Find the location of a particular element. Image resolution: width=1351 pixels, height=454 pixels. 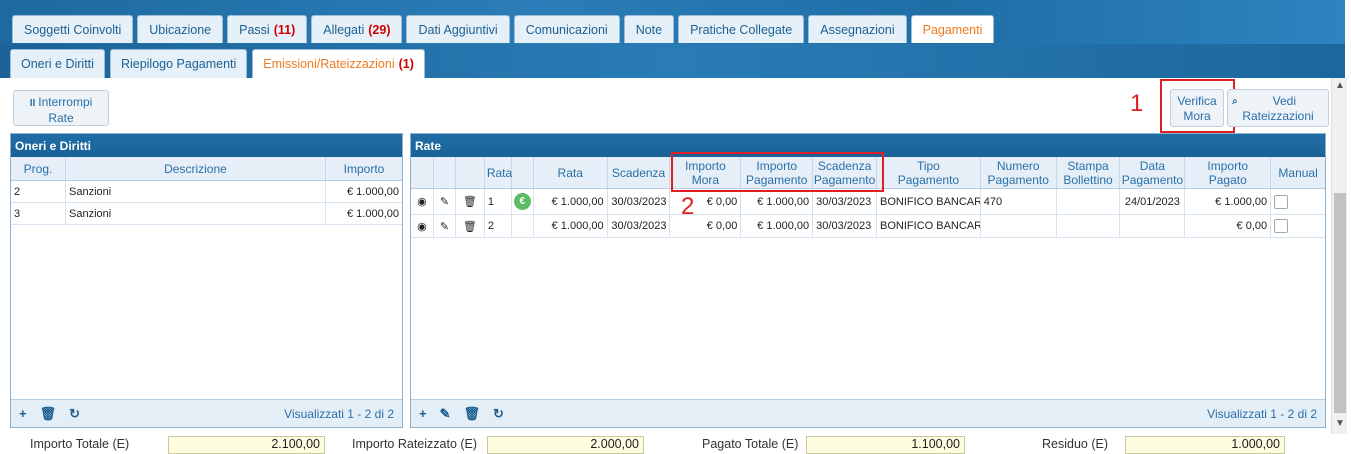

scroll-up-icon: ▲ is located at coordinates (1340, 85).